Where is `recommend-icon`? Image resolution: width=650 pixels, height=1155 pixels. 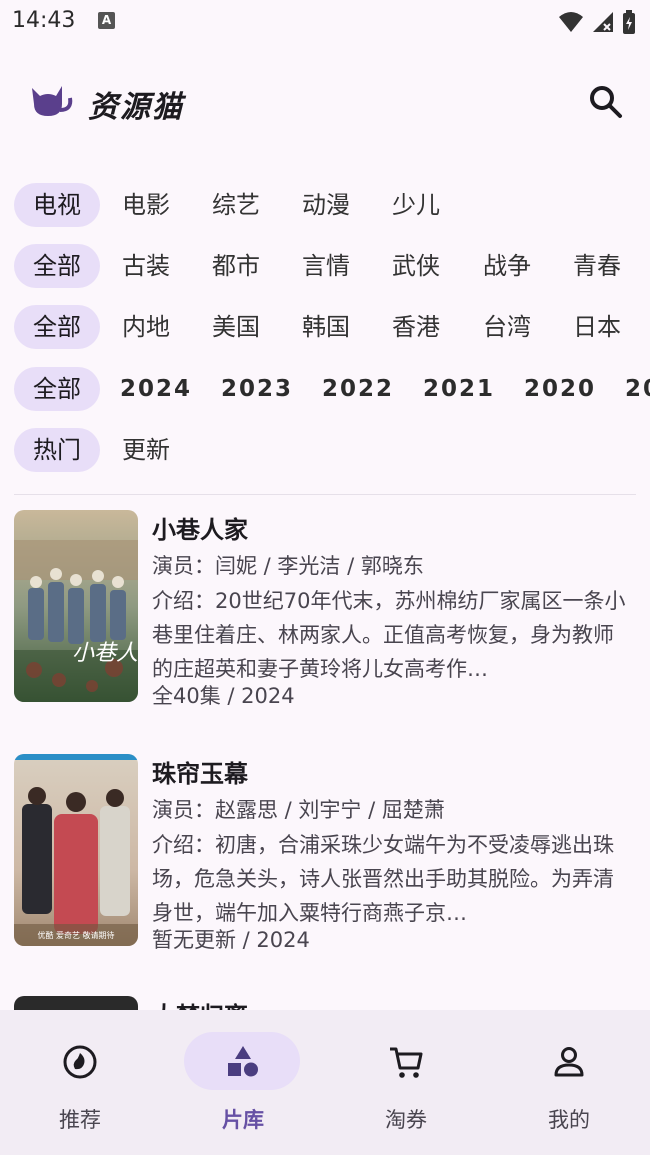
recommend-icon is located at coordinates (80, 1062).